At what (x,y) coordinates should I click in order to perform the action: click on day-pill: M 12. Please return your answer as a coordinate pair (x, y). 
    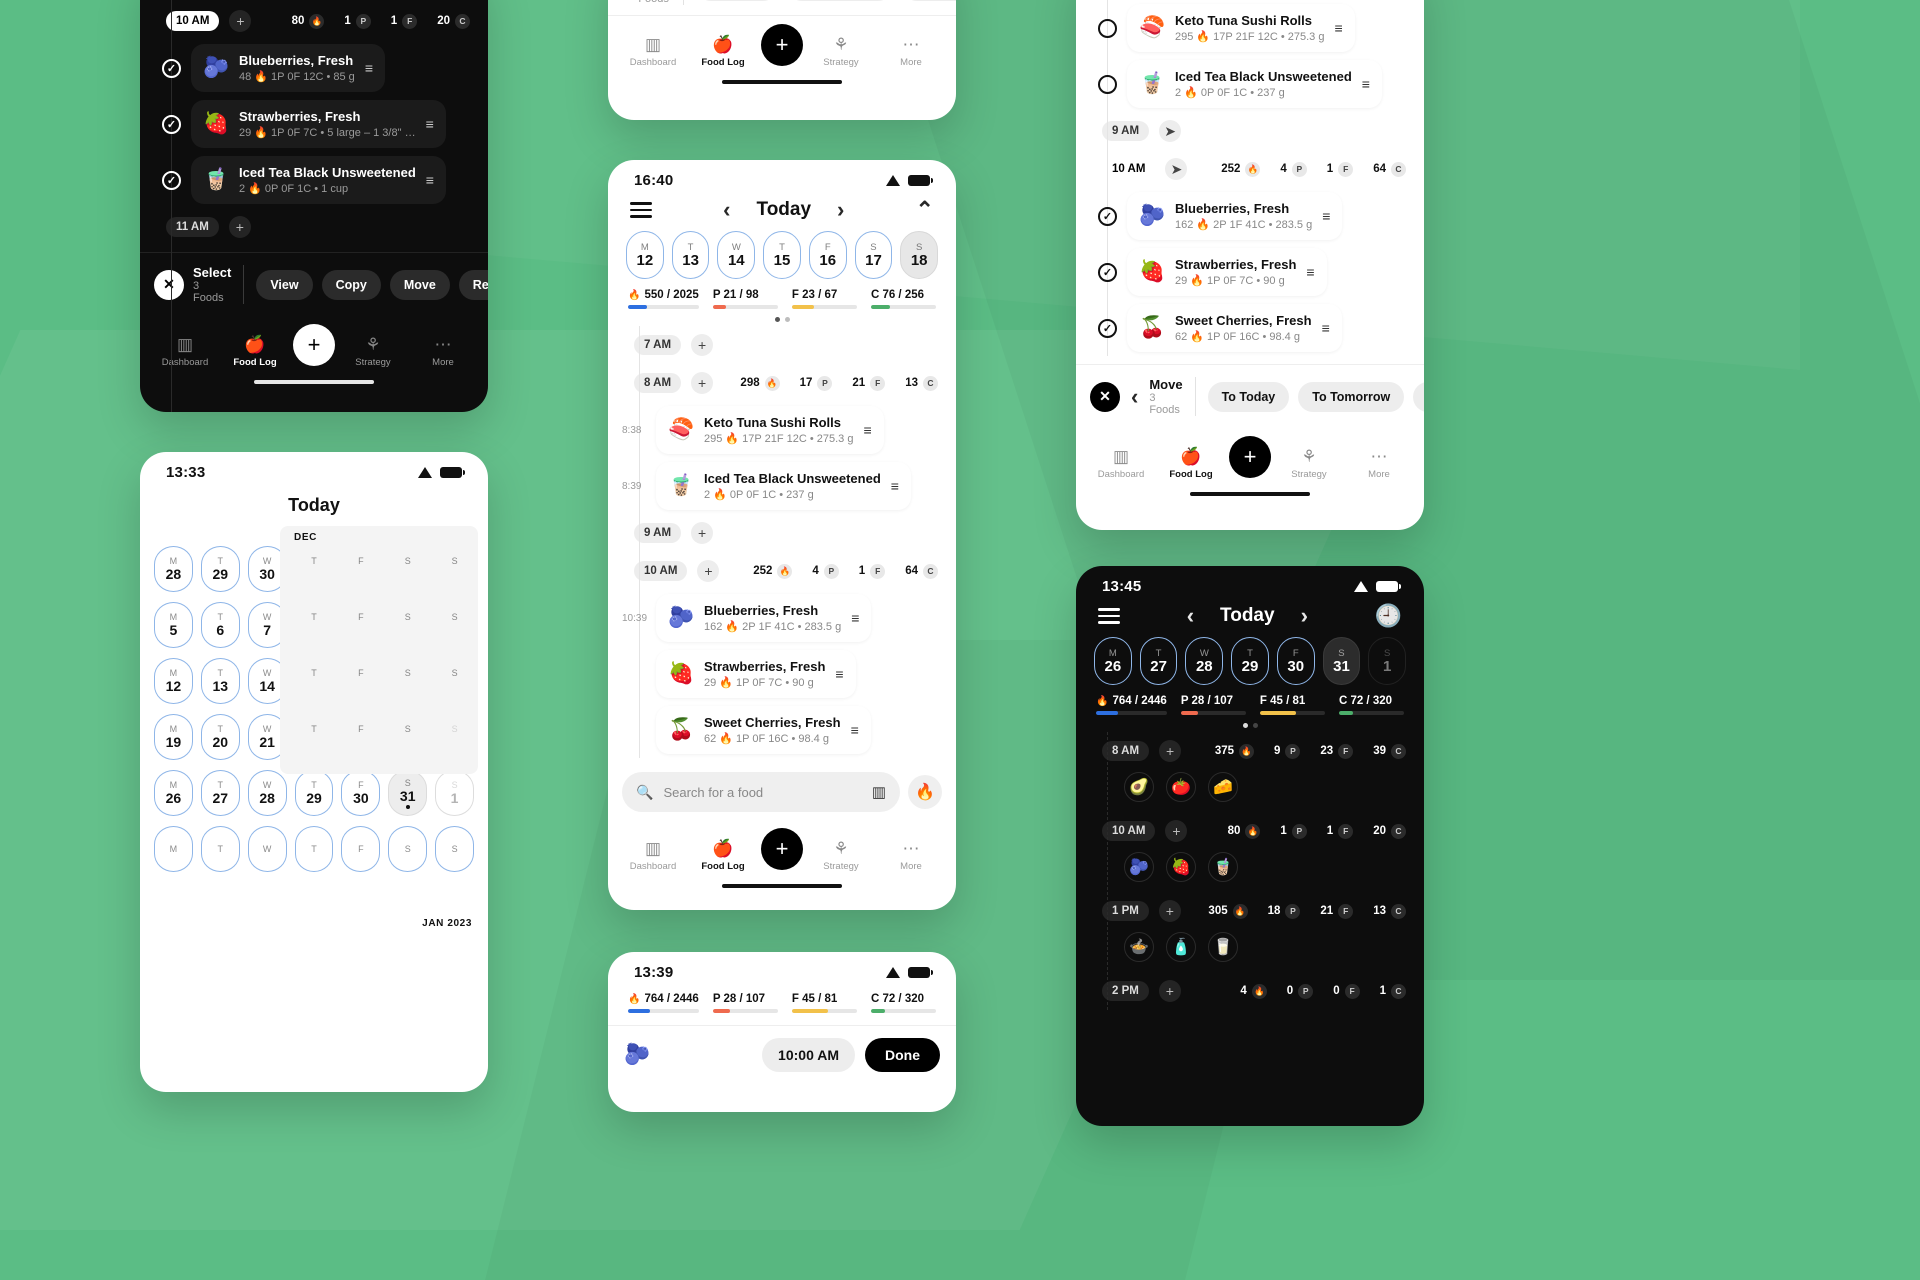
    Looking at the image, I should click on (645, 255).